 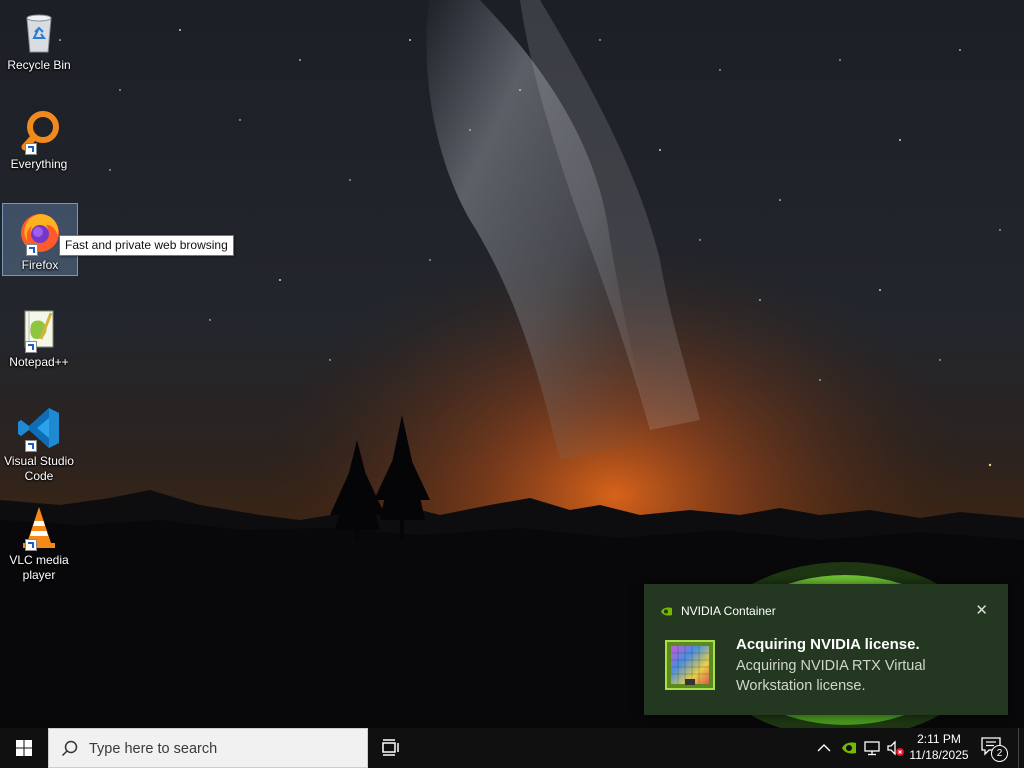 I want to click on desktop-icon-recycle-bin: Recycle Bin, so click(x=39, y=39).